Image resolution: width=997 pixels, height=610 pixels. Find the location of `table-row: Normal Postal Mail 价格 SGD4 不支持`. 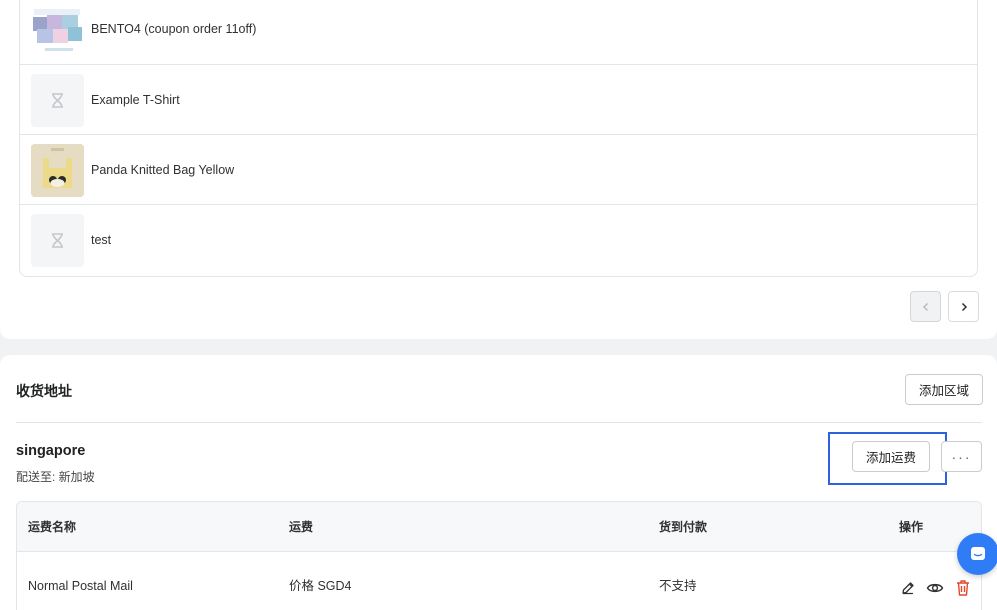

table-row: Normal Postal Mail 价格 SGD4 不支持 is located at coordinates (499, 581).